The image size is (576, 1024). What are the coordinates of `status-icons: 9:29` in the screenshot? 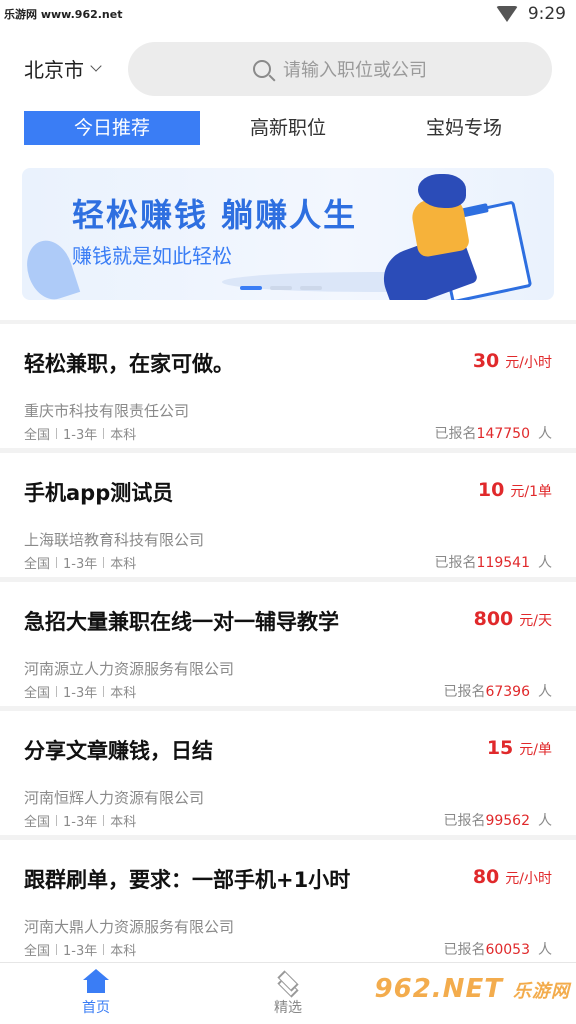 It's located at (530, 14).